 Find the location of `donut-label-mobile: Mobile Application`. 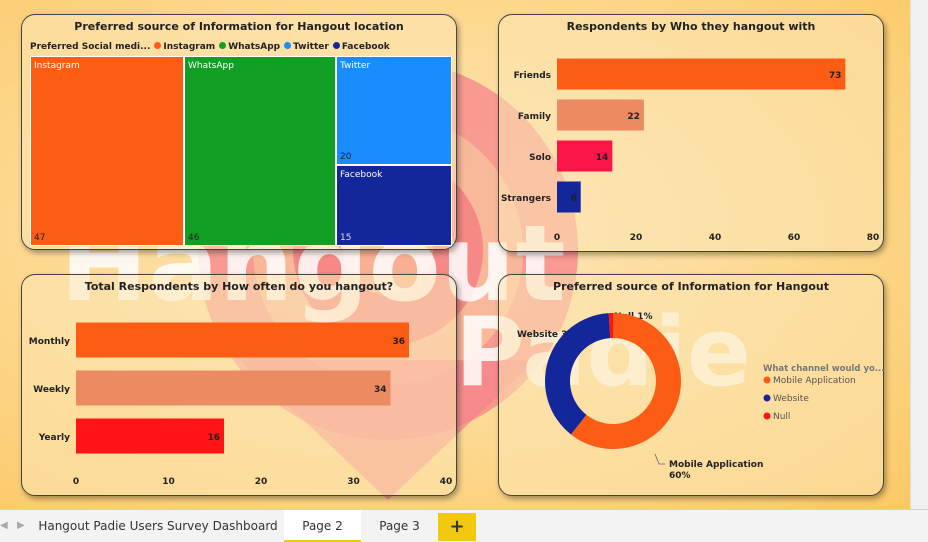

donut-label-mobile: Mobile Application is located at coordinates (716, 465).